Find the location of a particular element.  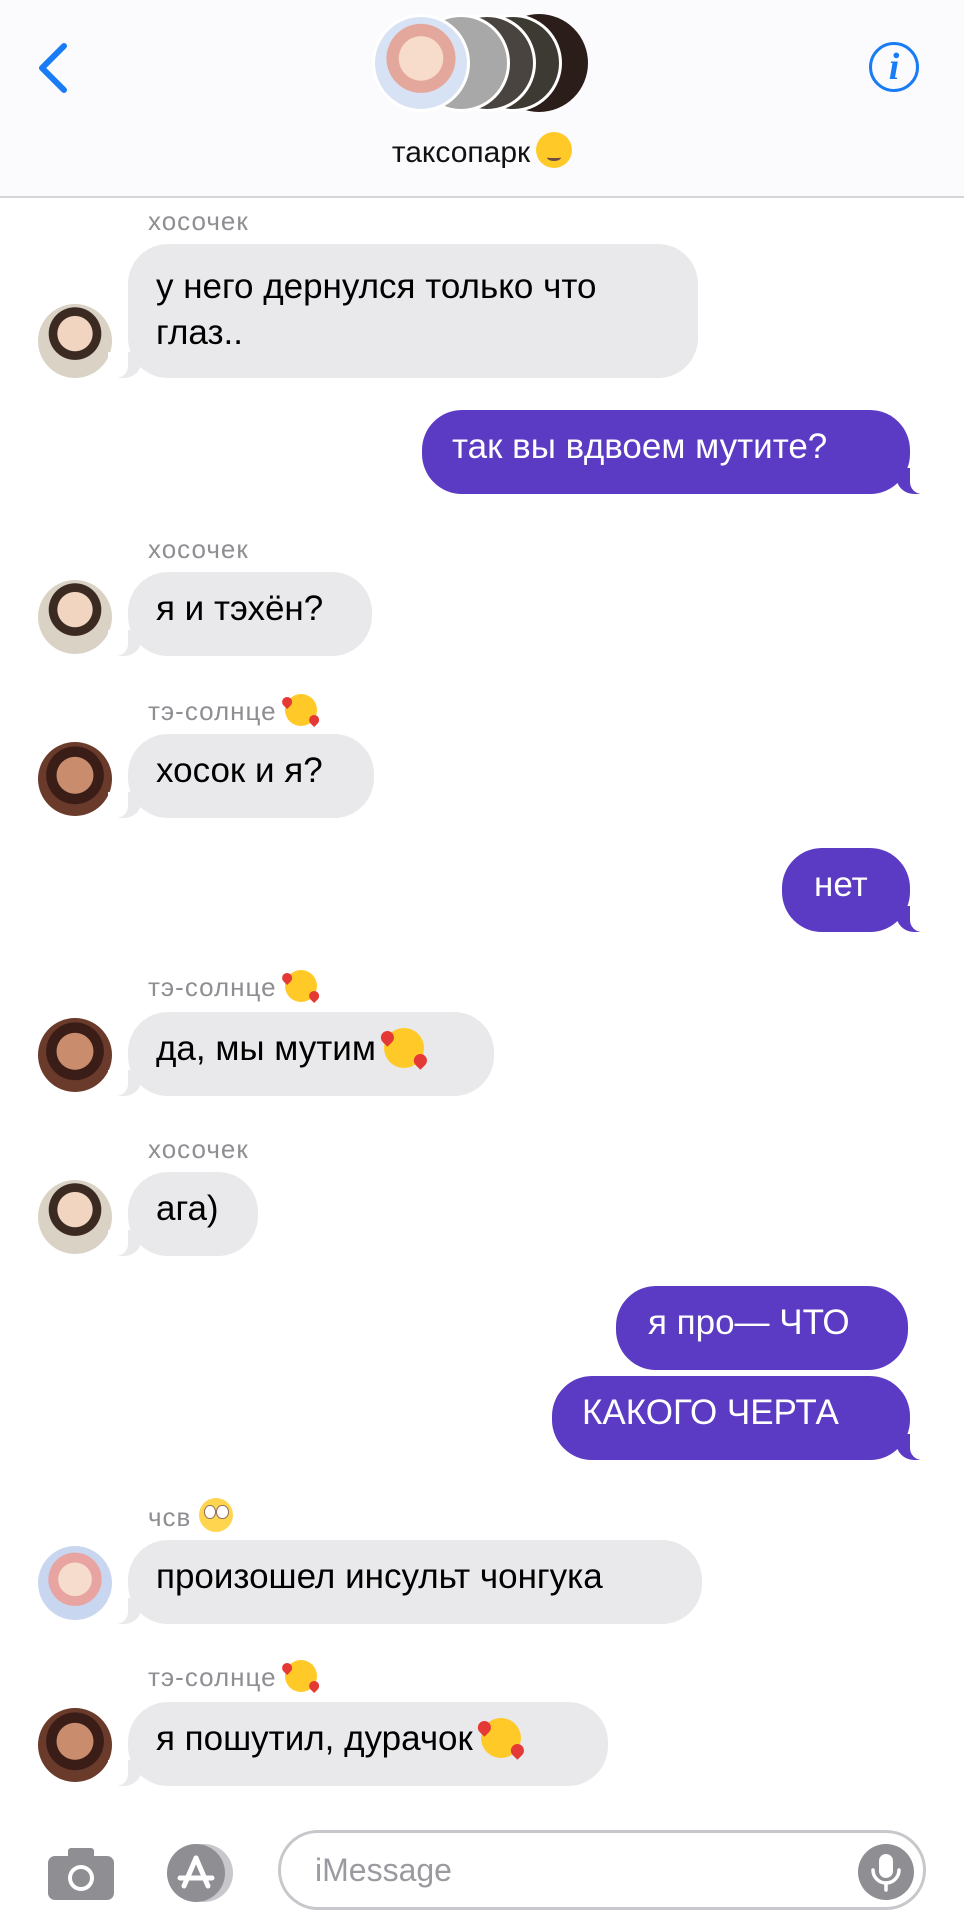

woozy-face-icon is located at coordinates (554, 150).